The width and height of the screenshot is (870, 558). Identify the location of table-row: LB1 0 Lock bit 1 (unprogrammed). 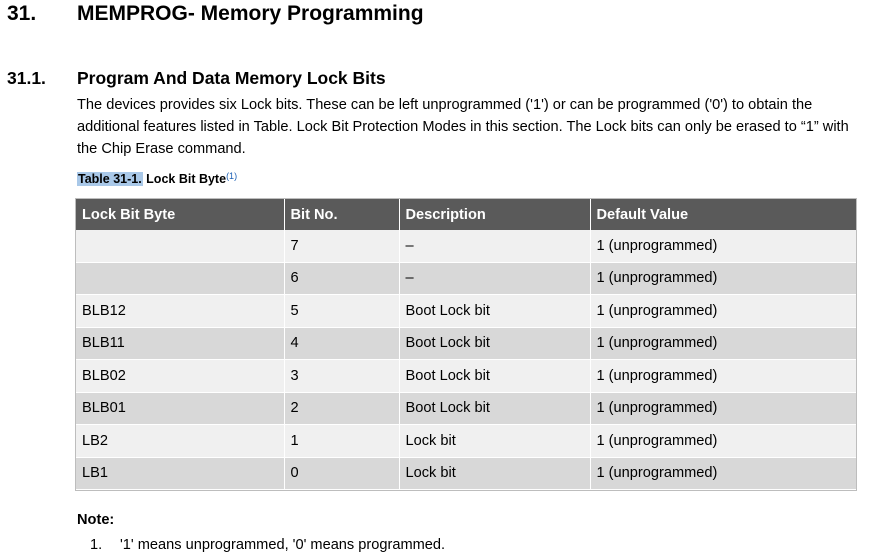
(466, 473).